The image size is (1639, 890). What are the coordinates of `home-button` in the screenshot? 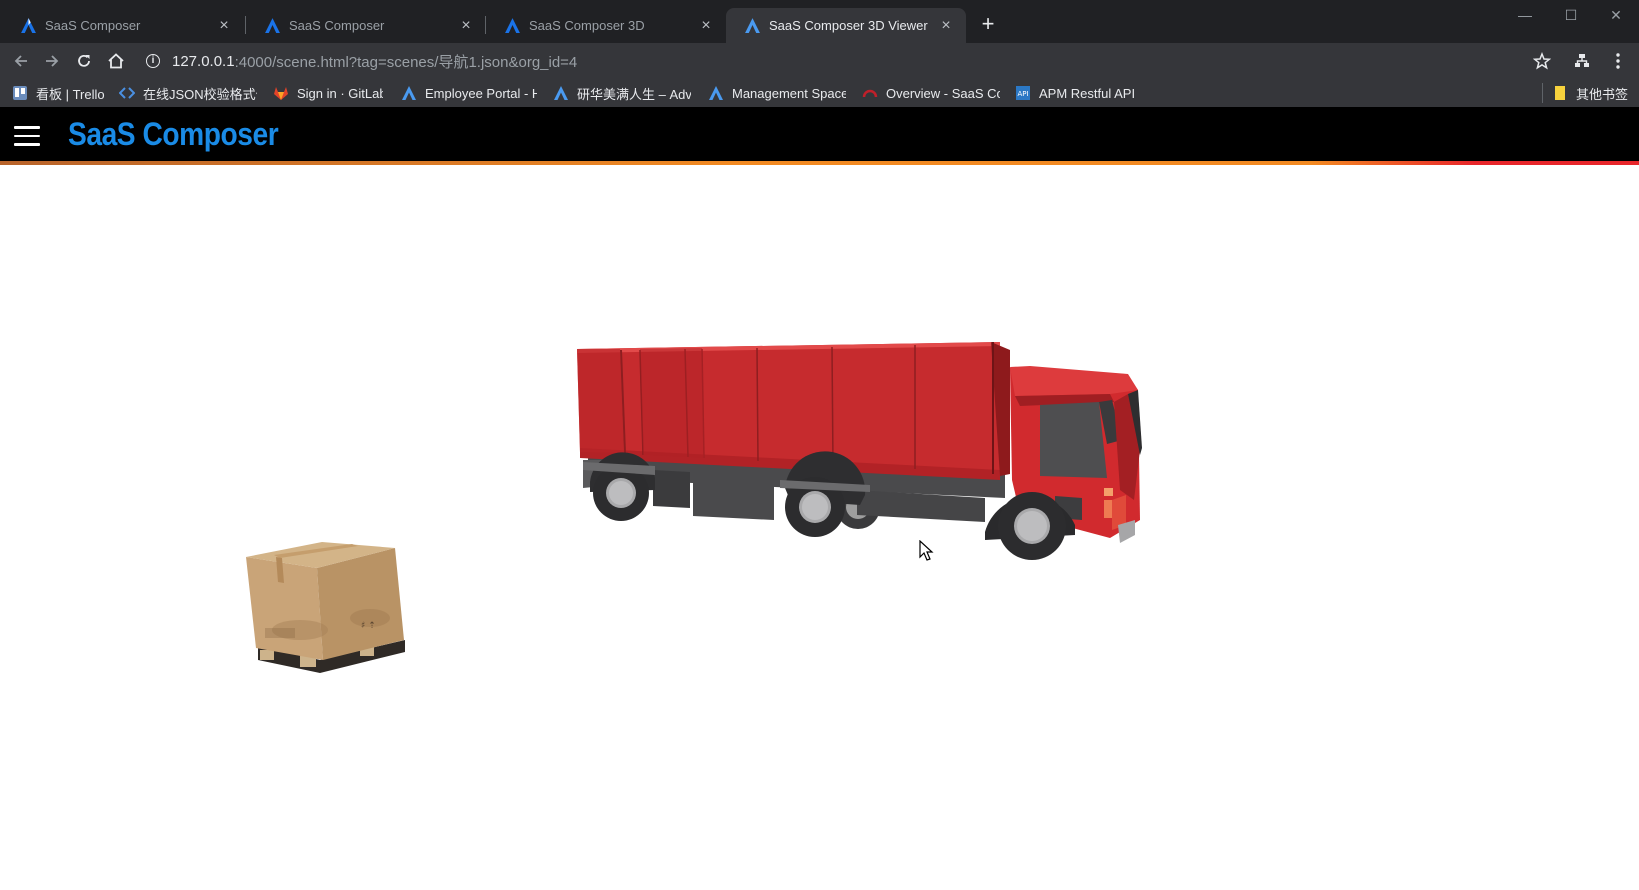 It's located at (116, 61).